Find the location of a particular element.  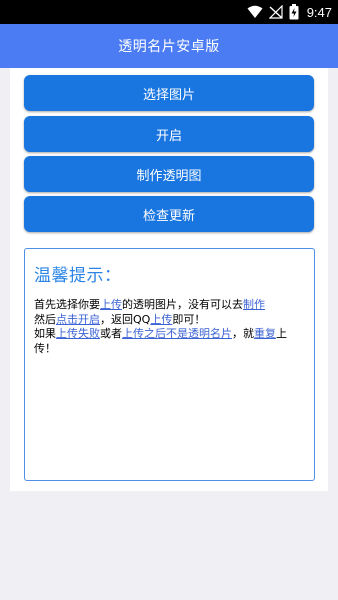

tips-title: 温馨提示： is located at coordinates (78, 276).